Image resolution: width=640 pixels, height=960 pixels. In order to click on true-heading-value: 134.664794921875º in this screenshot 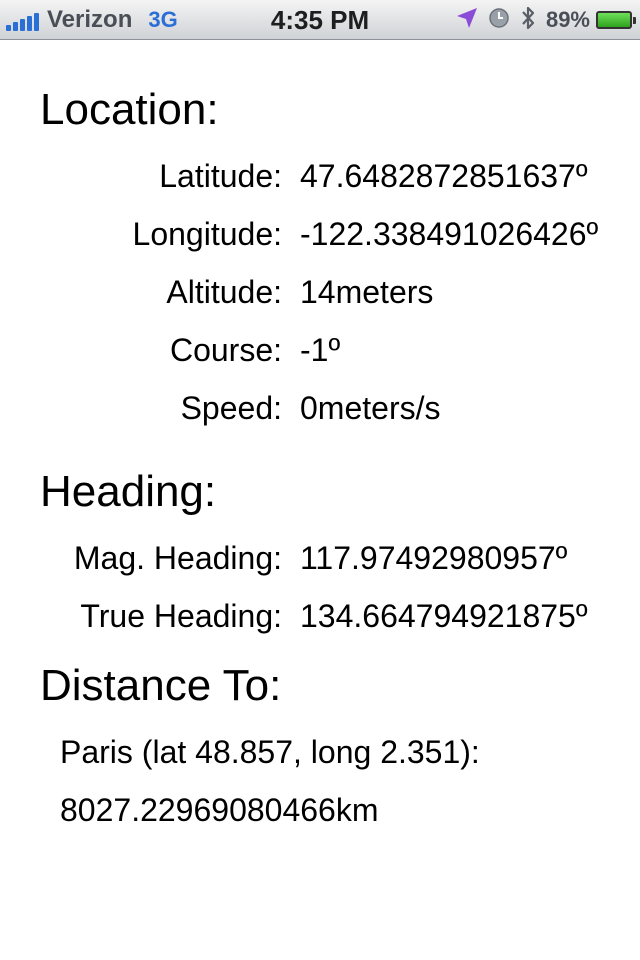, I will do `click(444, 616)`.